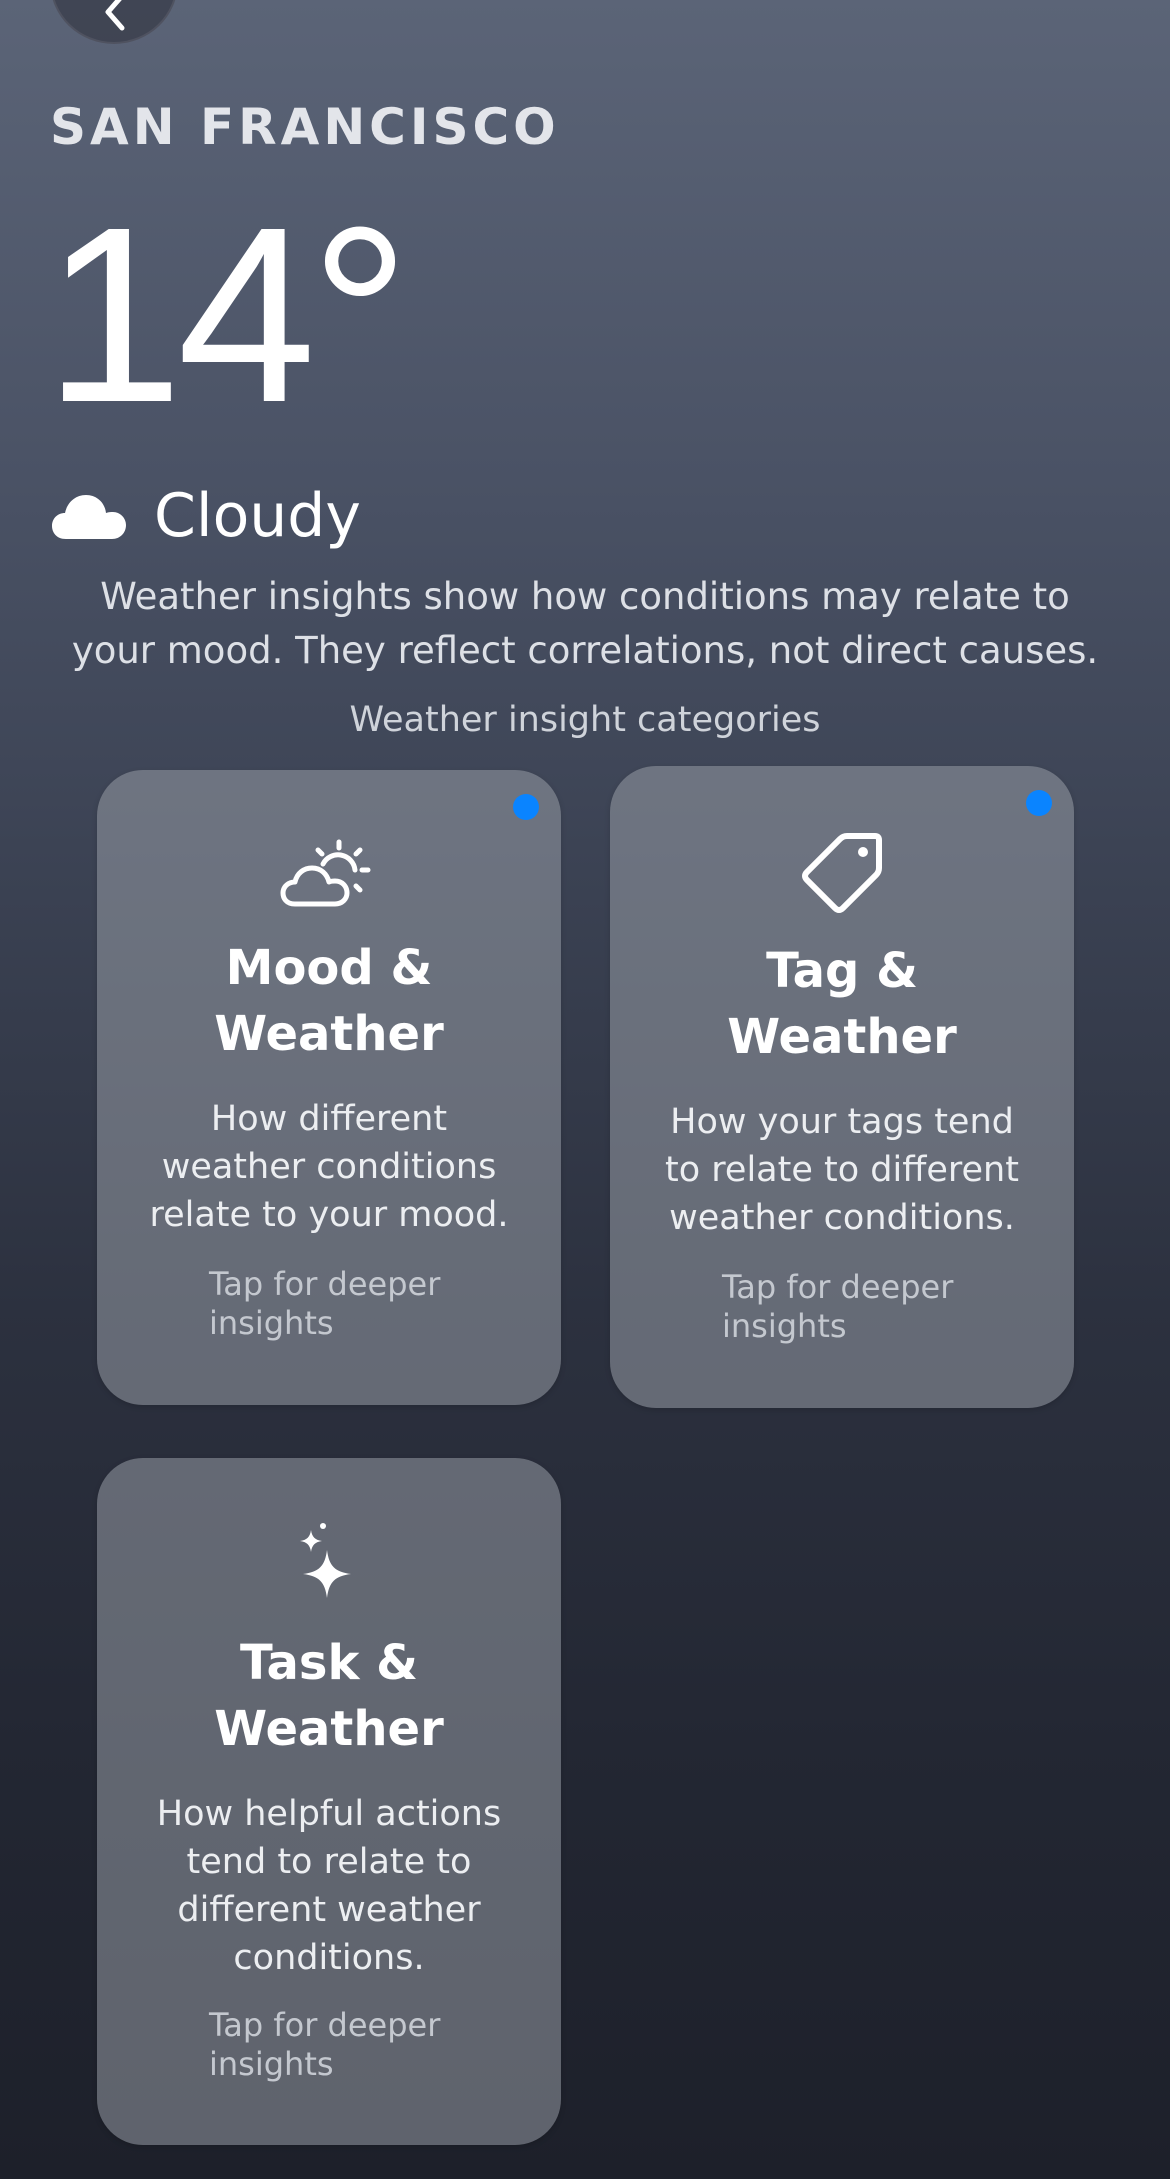 This screenshot has height=2179, width=1170. I want to click on card-title: Tag & Weather, so click(842, 1004).